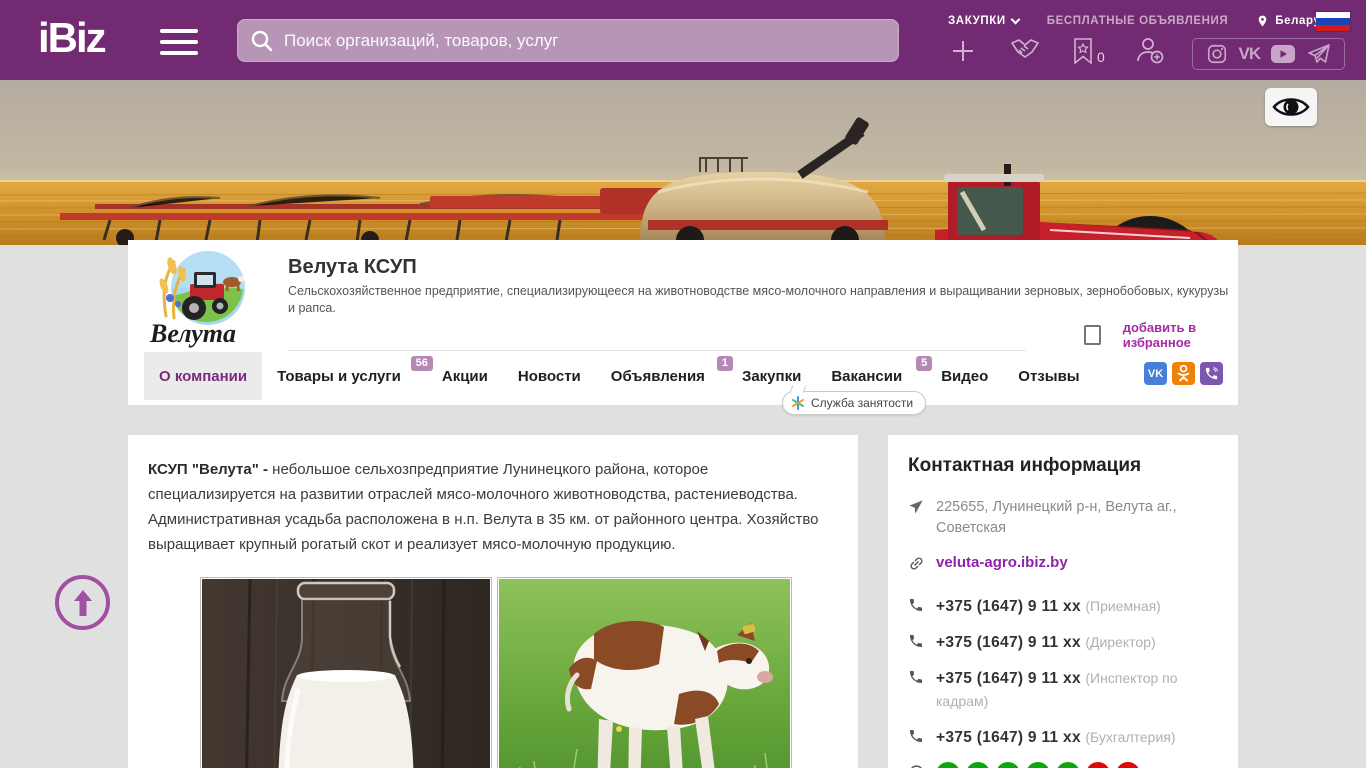 The height and width of the screenshot is (768, 1366). Describe the element at coordinates (862, 403) in the screenshot. I see `tooltip-label: Служба занятости` at that location.